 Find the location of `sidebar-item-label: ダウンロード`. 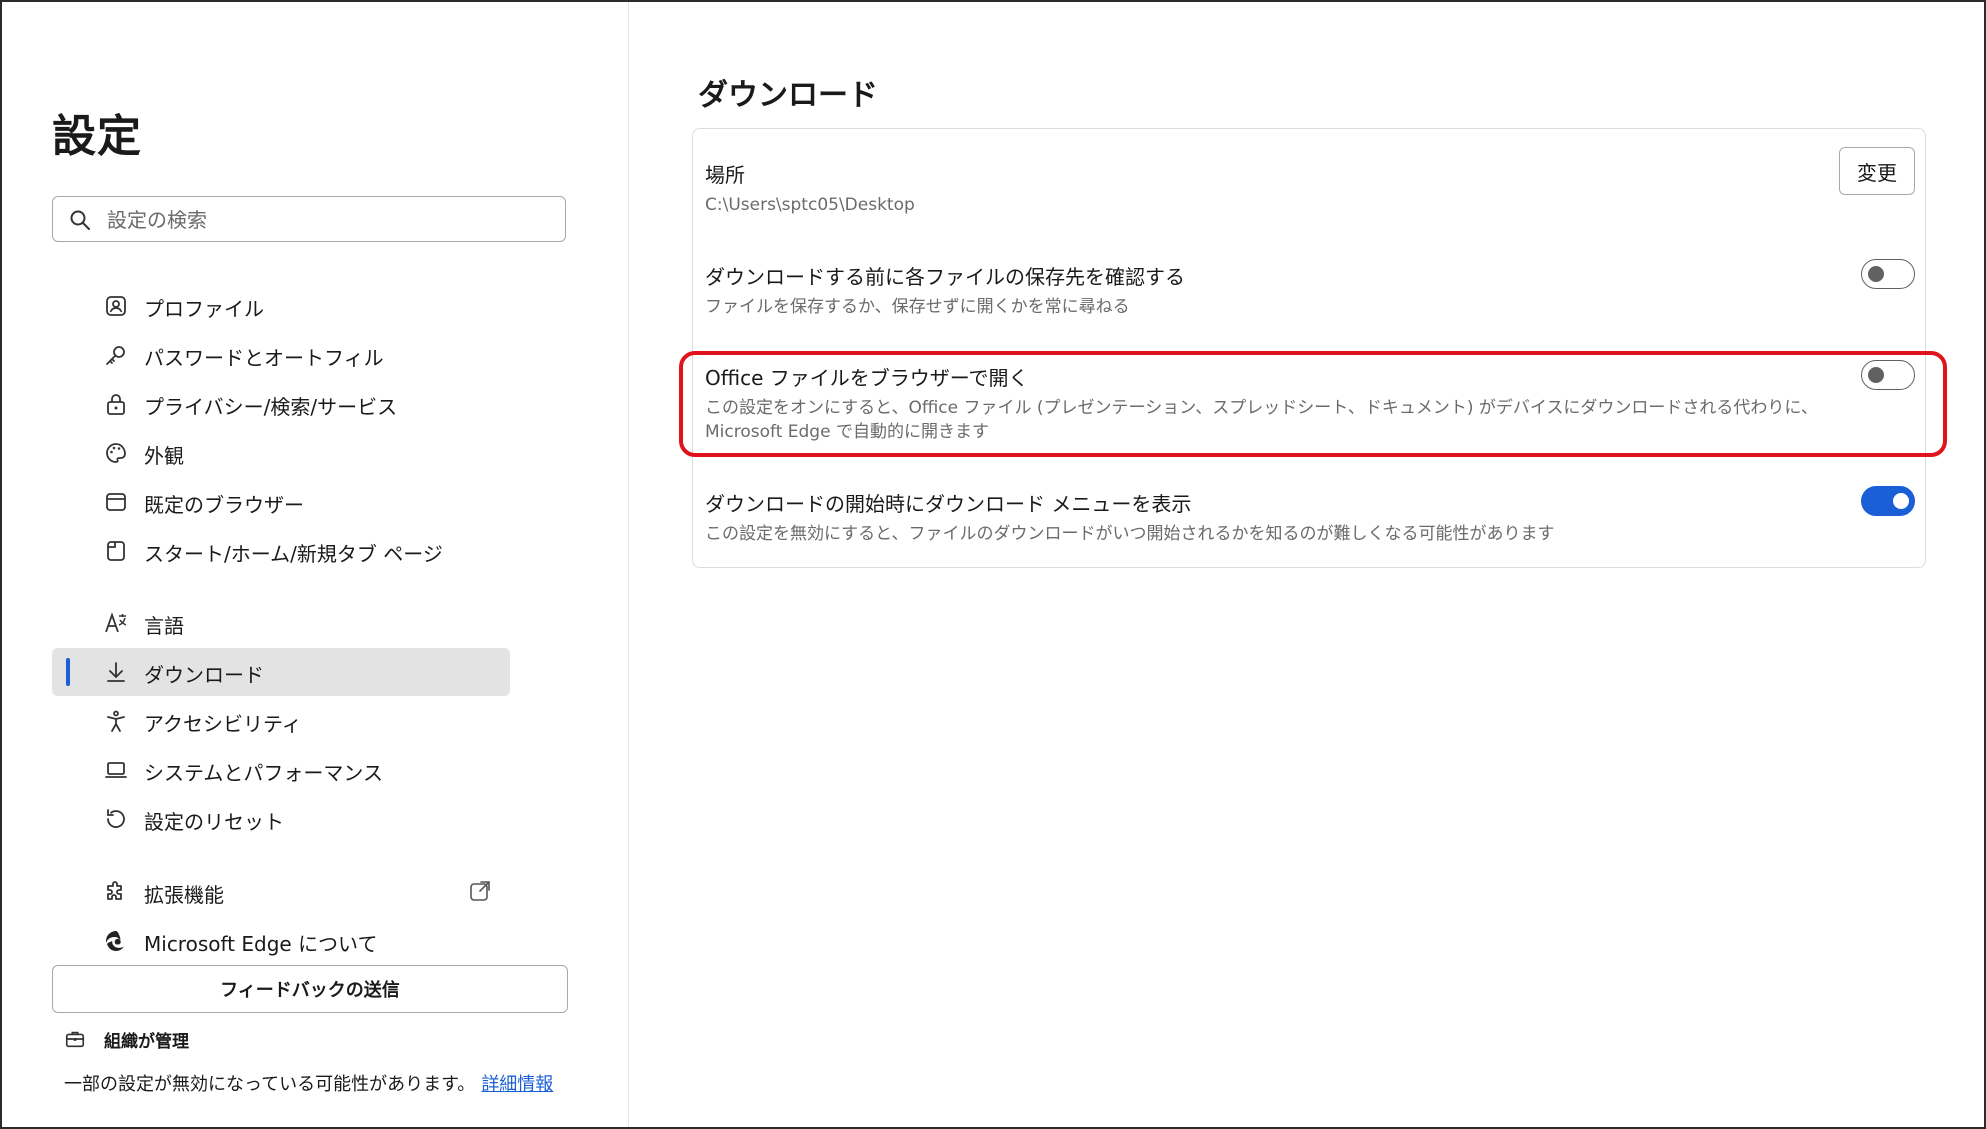

sidebar-item-label: ダウンロード is located at coordinates (204, 675).